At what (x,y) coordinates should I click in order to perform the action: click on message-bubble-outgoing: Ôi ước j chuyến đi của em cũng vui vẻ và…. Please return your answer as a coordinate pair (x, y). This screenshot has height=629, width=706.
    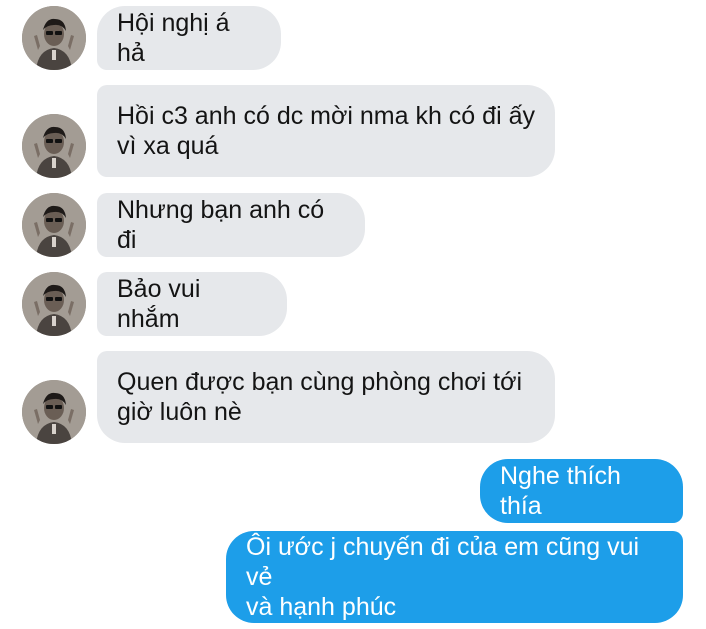
    Looking at the image, I should click on (454, 577).